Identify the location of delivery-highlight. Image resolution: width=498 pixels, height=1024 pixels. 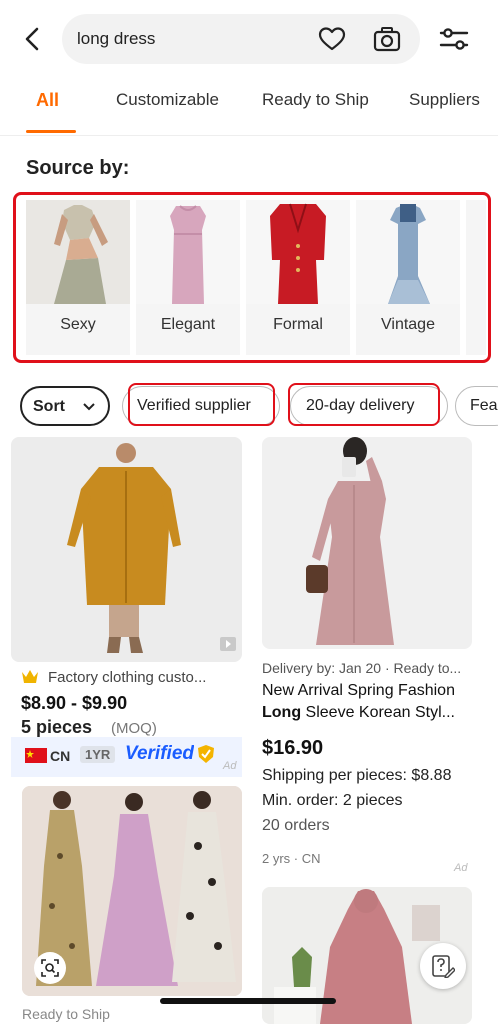
(364, 404).